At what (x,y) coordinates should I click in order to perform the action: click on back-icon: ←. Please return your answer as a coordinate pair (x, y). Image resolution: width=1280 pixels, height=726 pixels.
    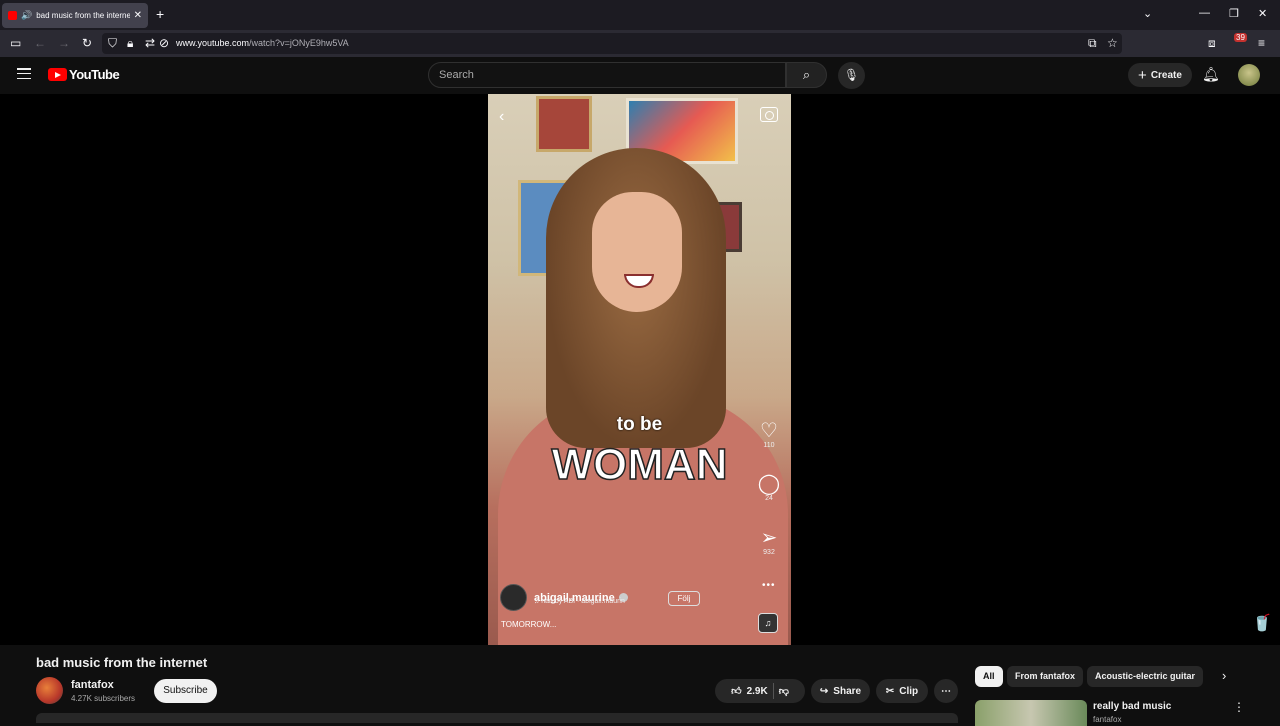
    Looking at the image, I should click on (40, 43).